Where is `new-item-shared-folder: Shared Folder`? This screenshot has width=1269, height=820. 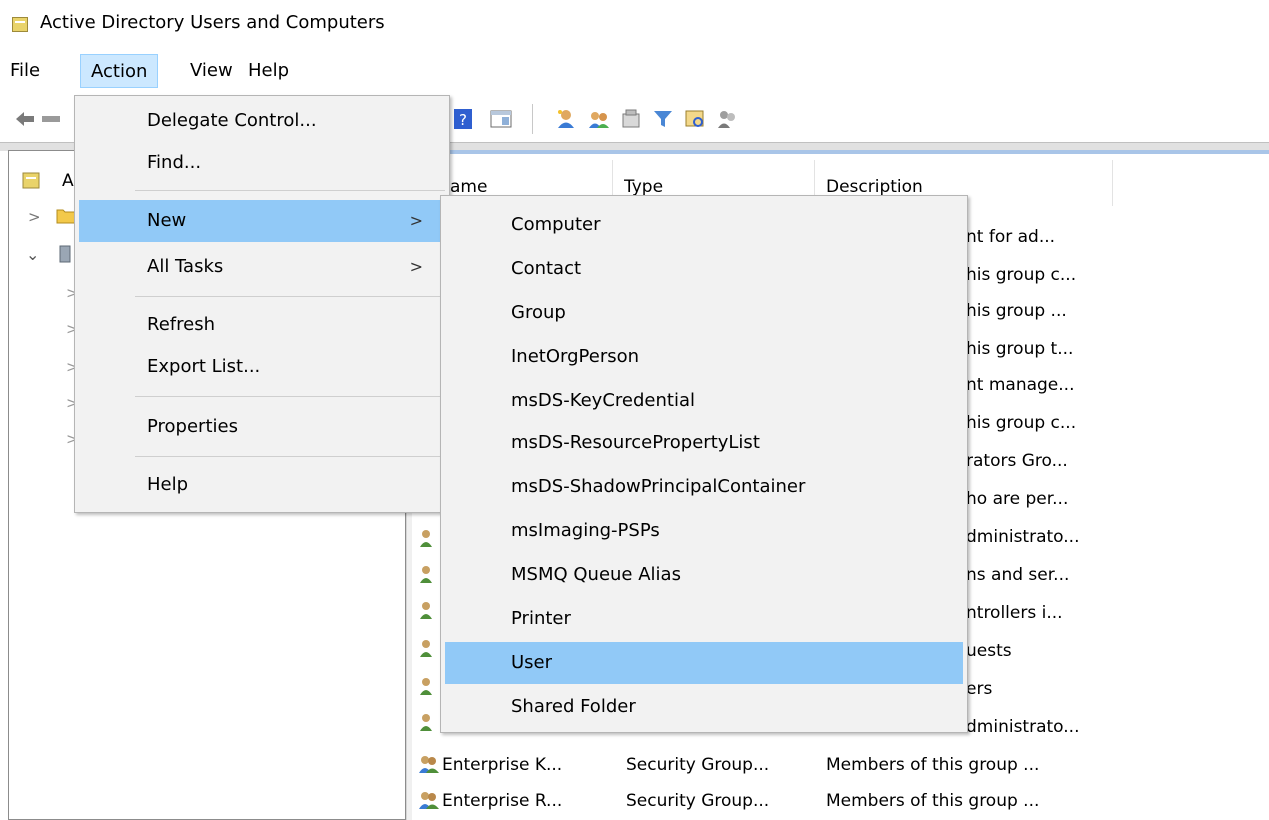
new-item-shared-folder: Shared Folder is located at coordinates (704, 707).